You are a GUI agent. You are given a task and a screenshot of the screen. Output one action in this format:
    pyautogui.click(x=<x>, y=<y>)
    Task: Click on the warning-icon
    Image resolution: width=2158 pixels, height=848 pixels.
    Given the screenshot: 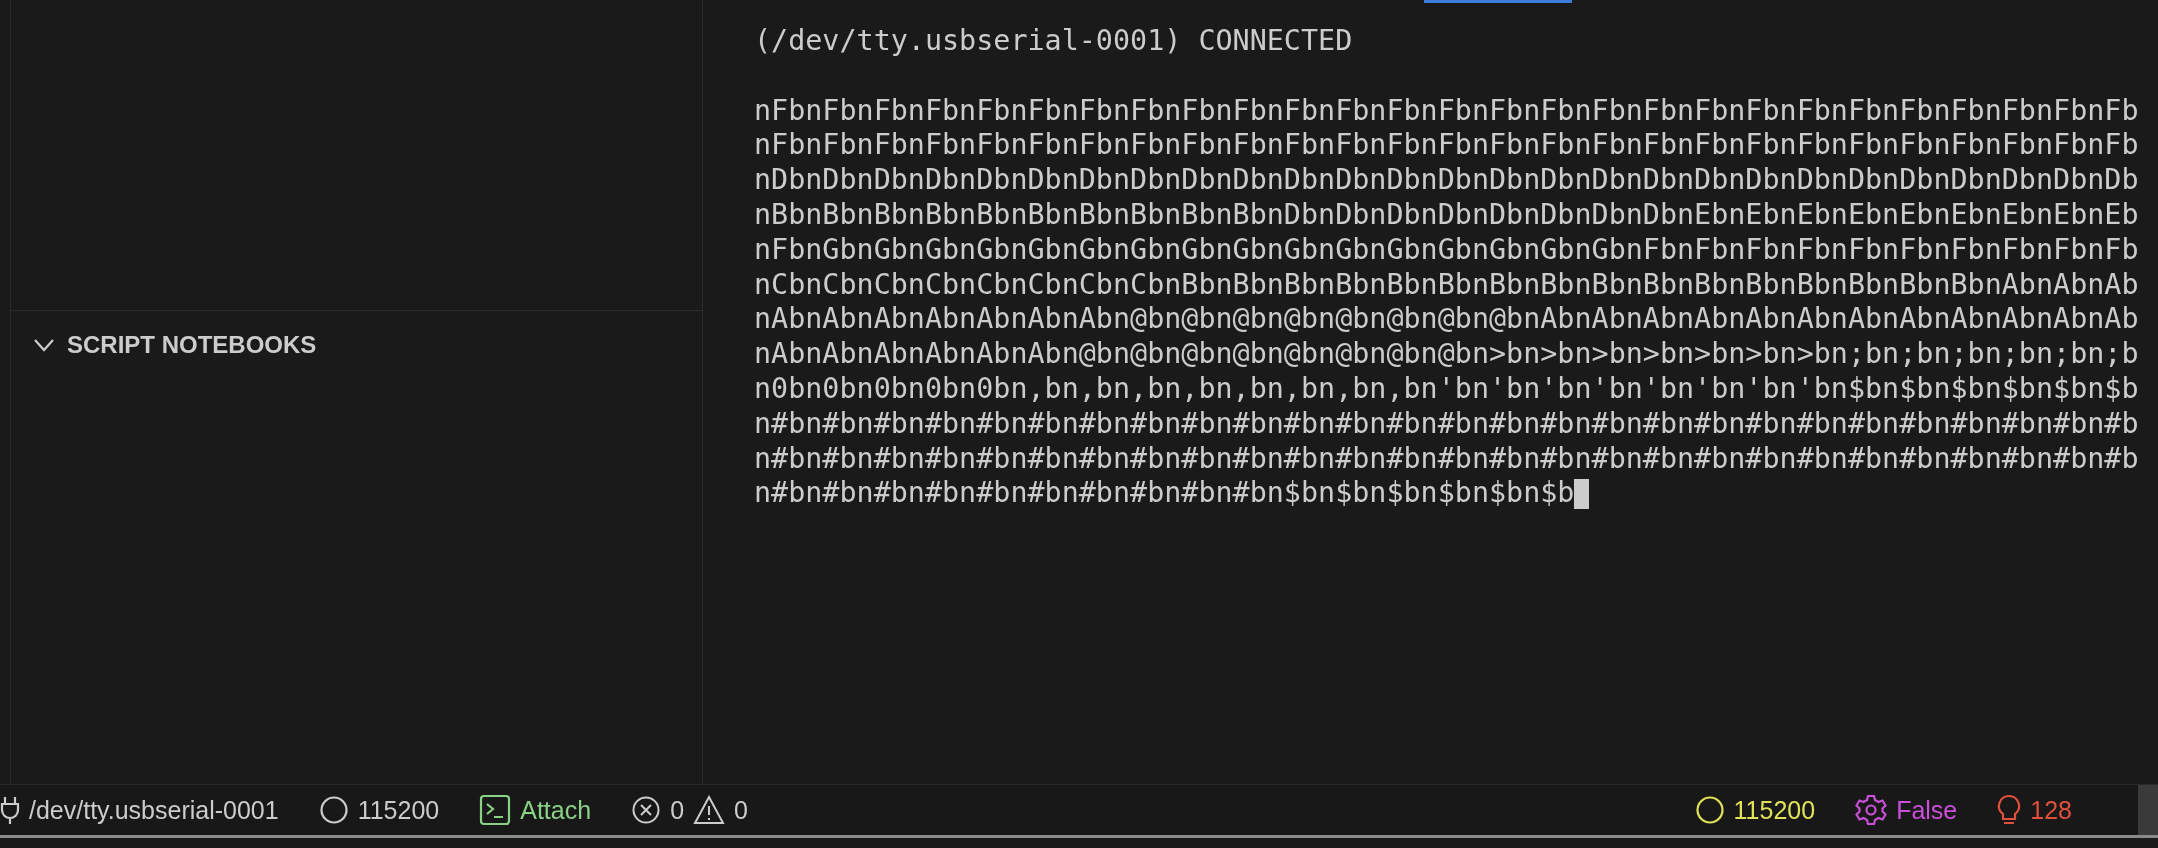 What is the action you would take?
    pyautogui.click(x=709, y=810)
    